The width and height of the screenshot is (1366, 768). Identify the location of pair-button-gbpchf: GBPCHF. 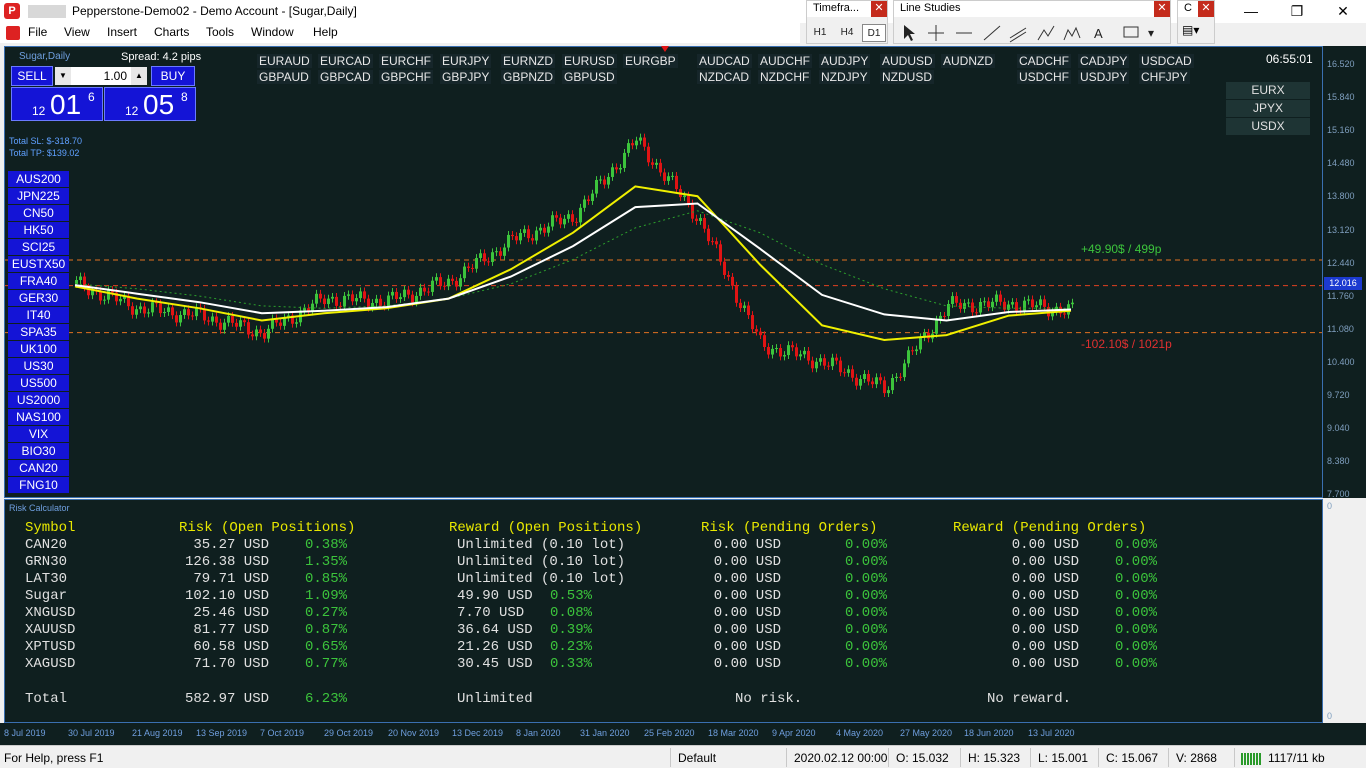
(406, 77).